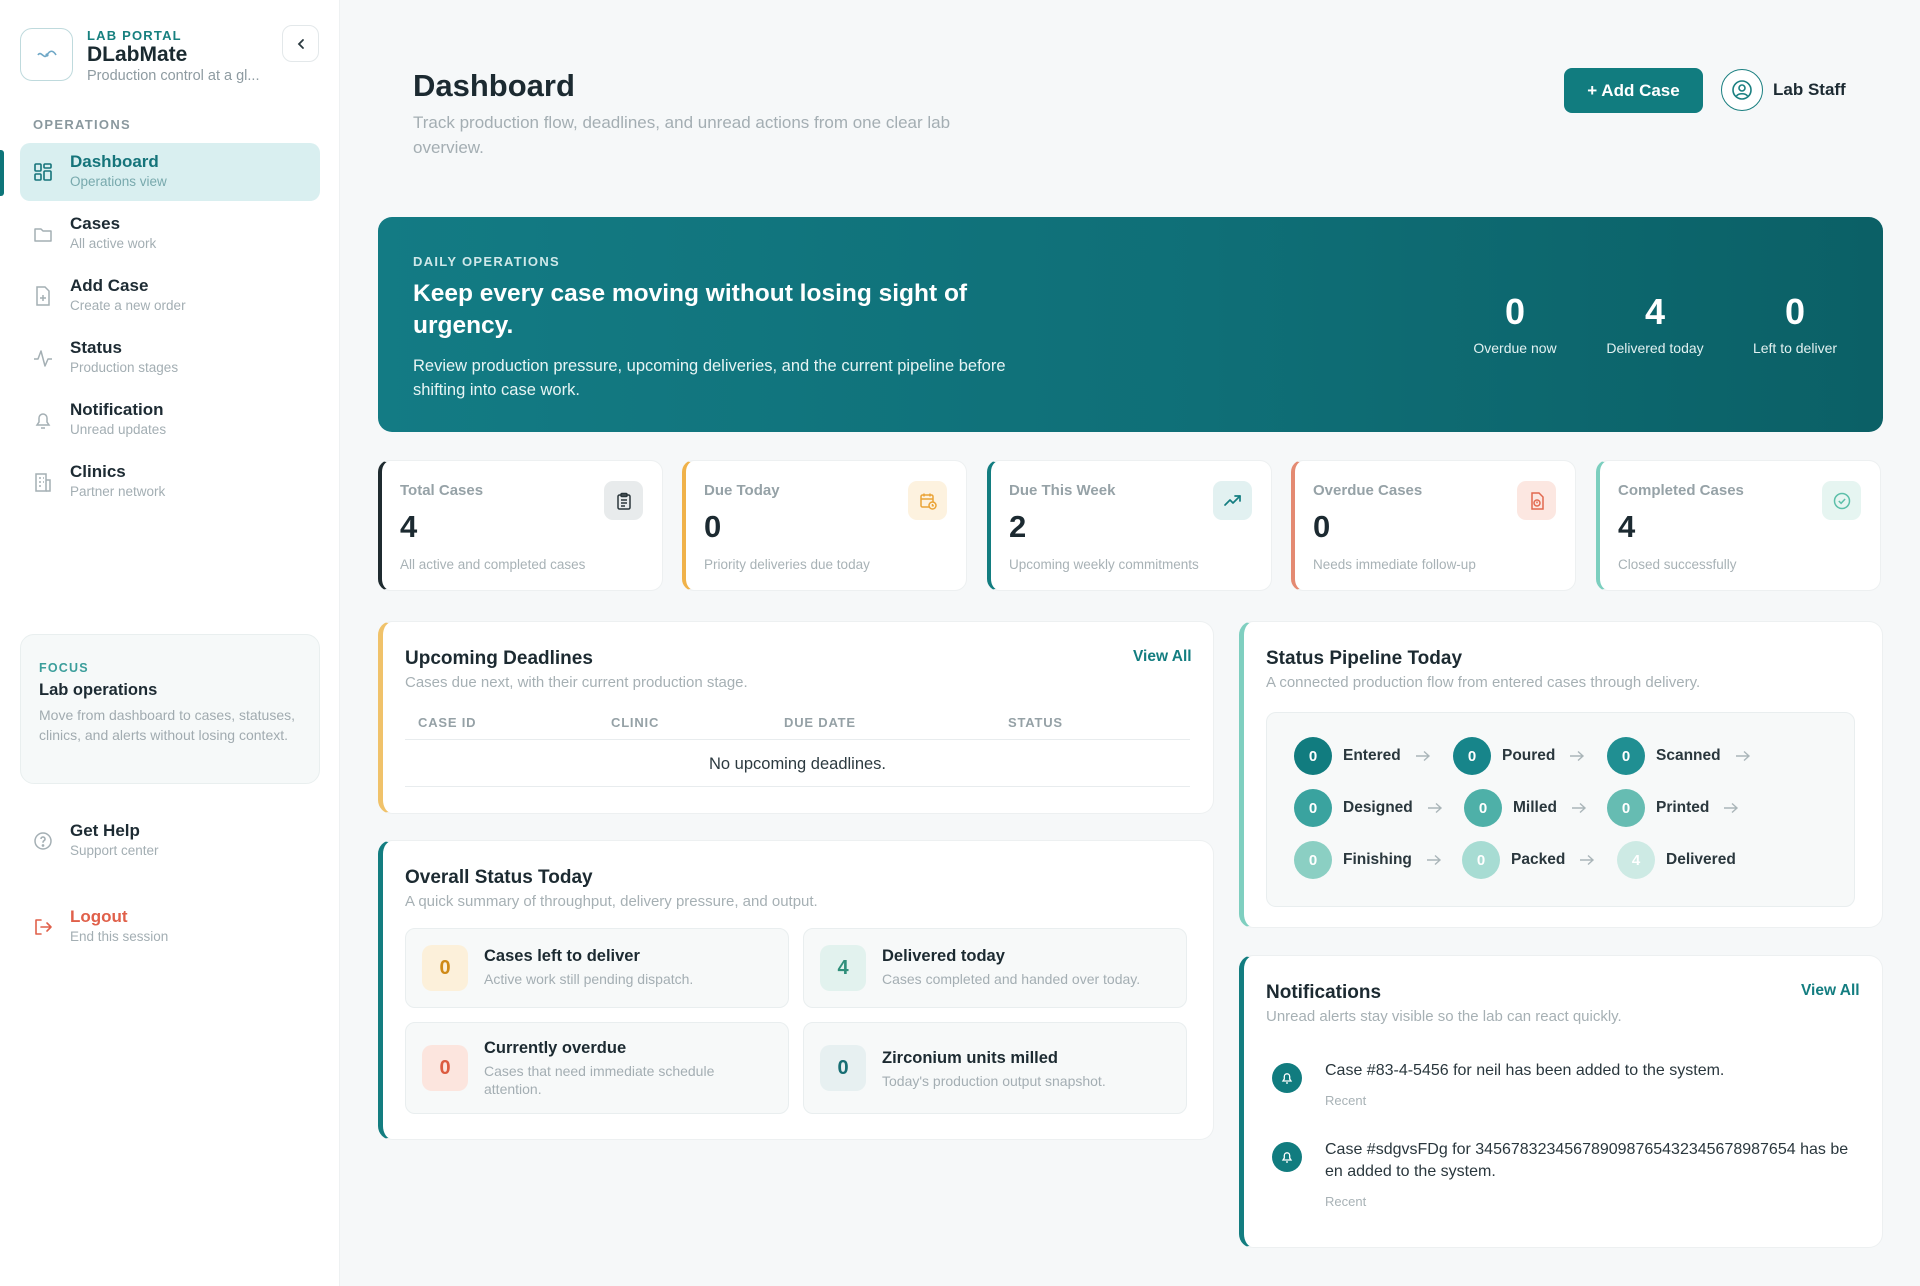 The height and width of the screenshot is (1286, 1920). Describe the element at coordinates (46, 54) in the screenshot. I see `logo-icon` at that location.